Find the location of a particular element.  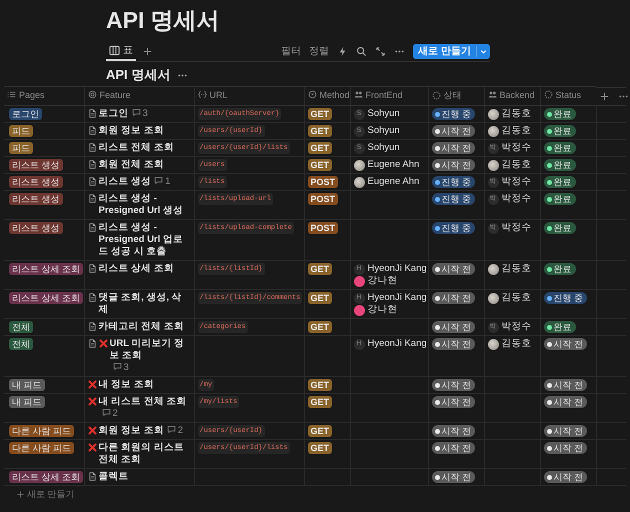

page-tag: 전체 is located at coordinates (21, 327).